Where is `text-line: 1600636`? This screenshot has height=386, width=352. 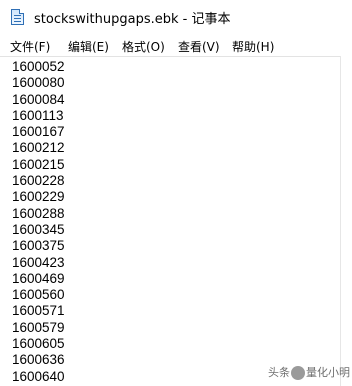 text-line: 1600636 is located at coordinates (38, 360).